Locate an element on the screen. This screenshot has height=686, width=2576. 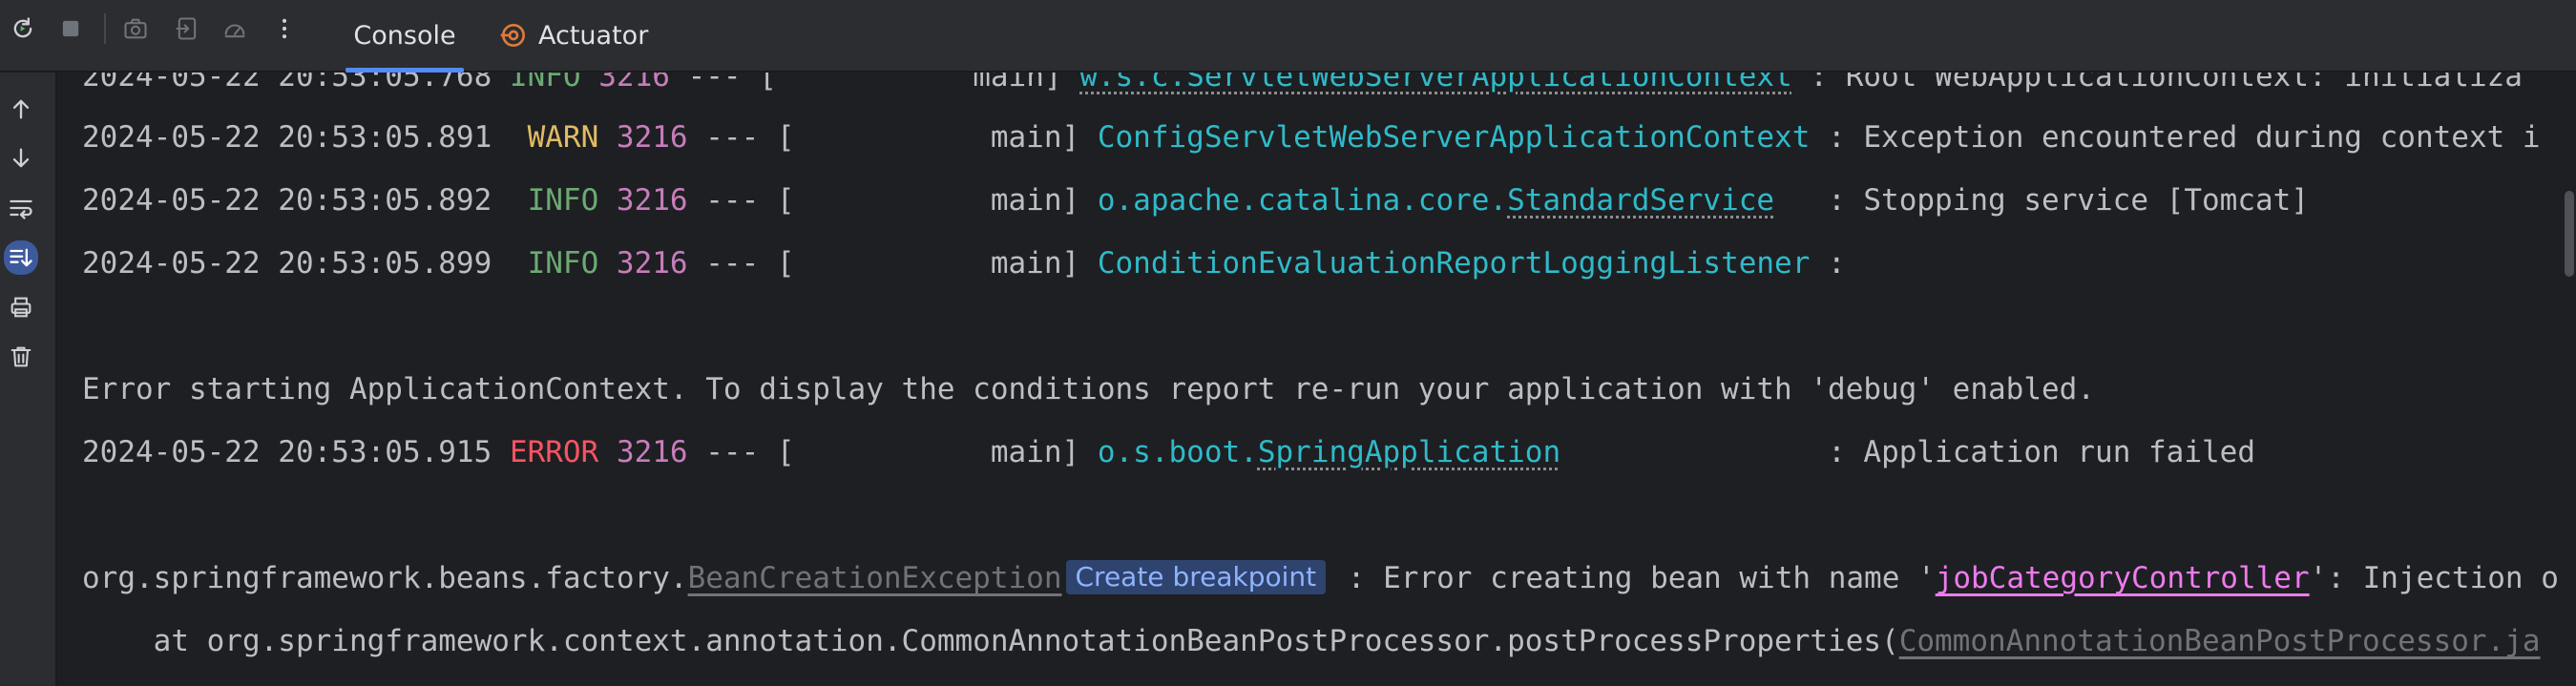
create-breakpoint-button: Create breakpoint is located at coordinates (1196, 577).